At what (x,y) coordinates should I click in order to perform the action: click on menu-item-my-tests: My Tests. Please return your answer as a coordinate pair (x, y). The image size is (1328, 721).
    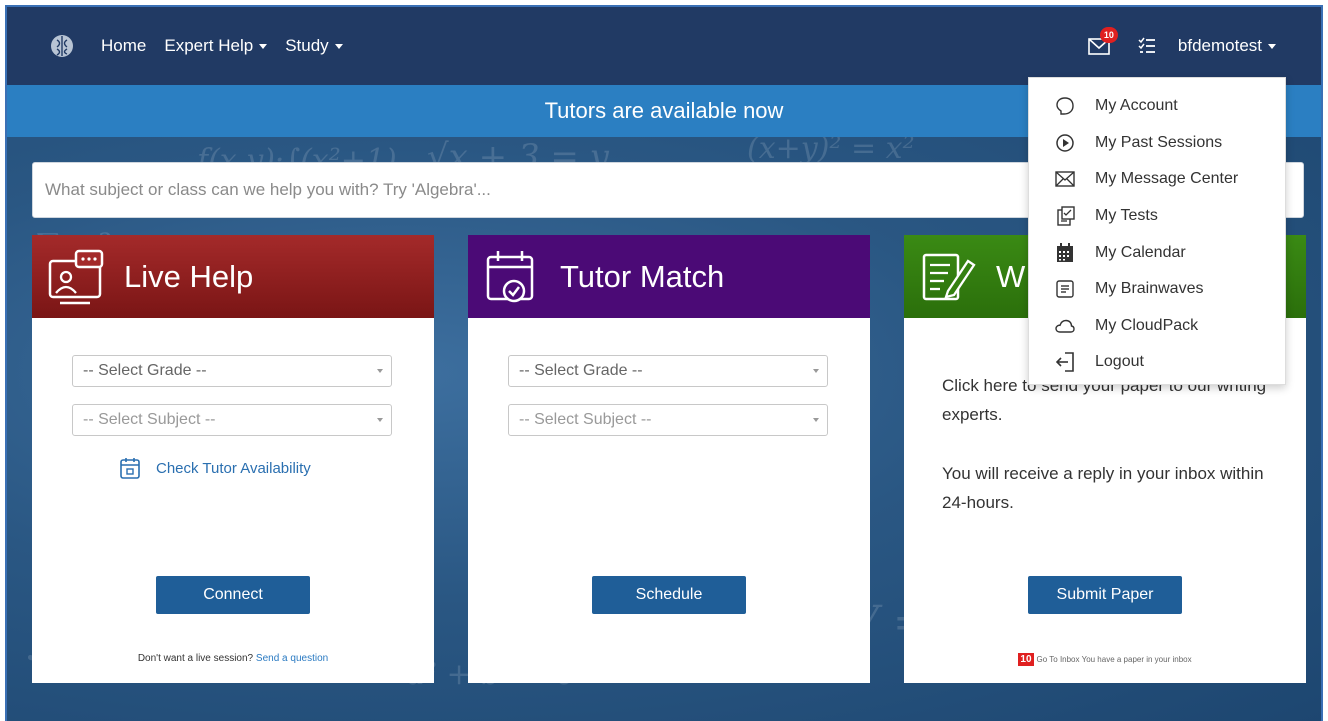
    Looking at the image, I should click on (1157, 216).